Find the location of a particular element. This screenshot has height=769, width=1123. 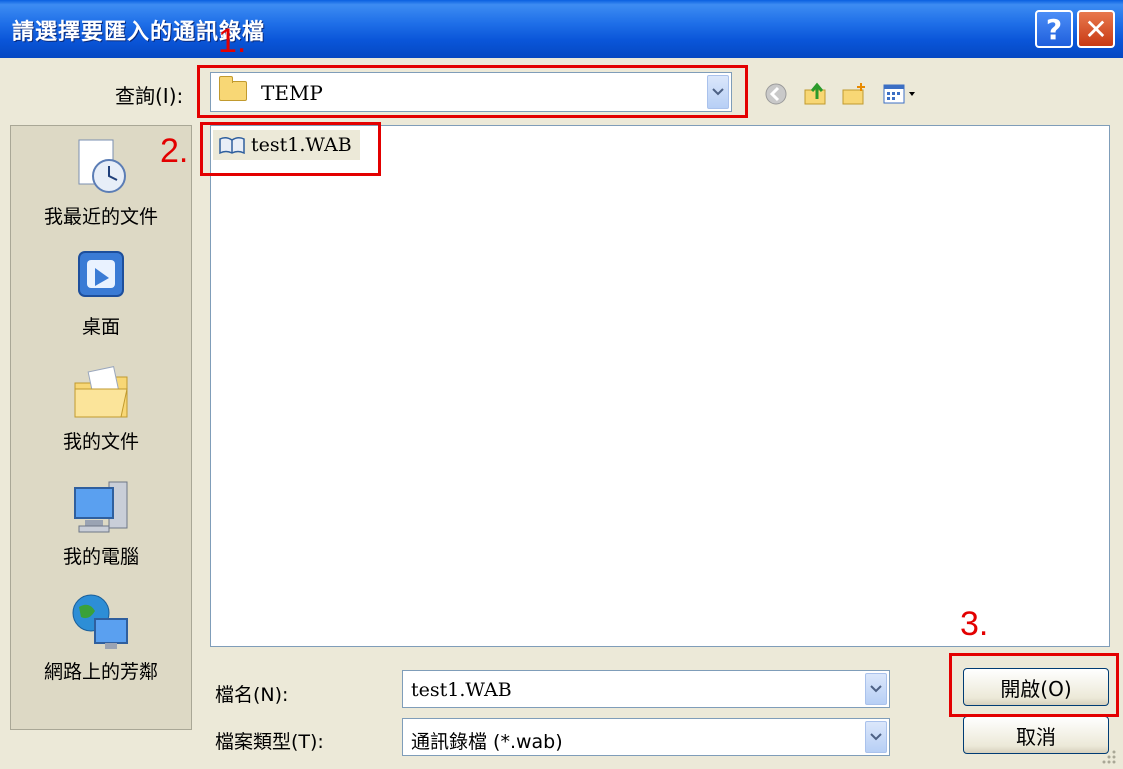

view-menu-icon is located at coordinates (899, 94).